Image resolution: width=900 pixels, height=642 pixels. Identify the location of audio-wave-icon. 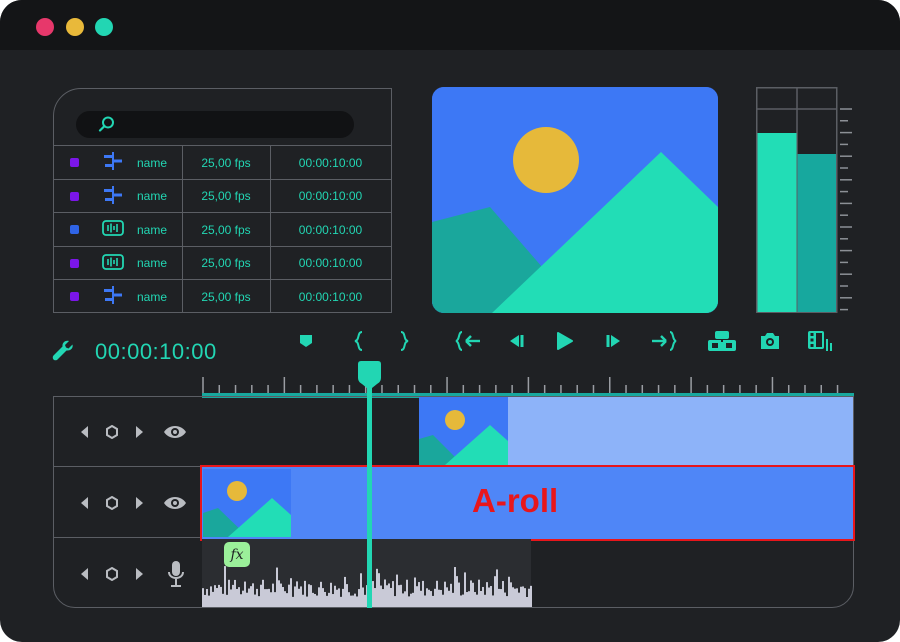
(113, 263).